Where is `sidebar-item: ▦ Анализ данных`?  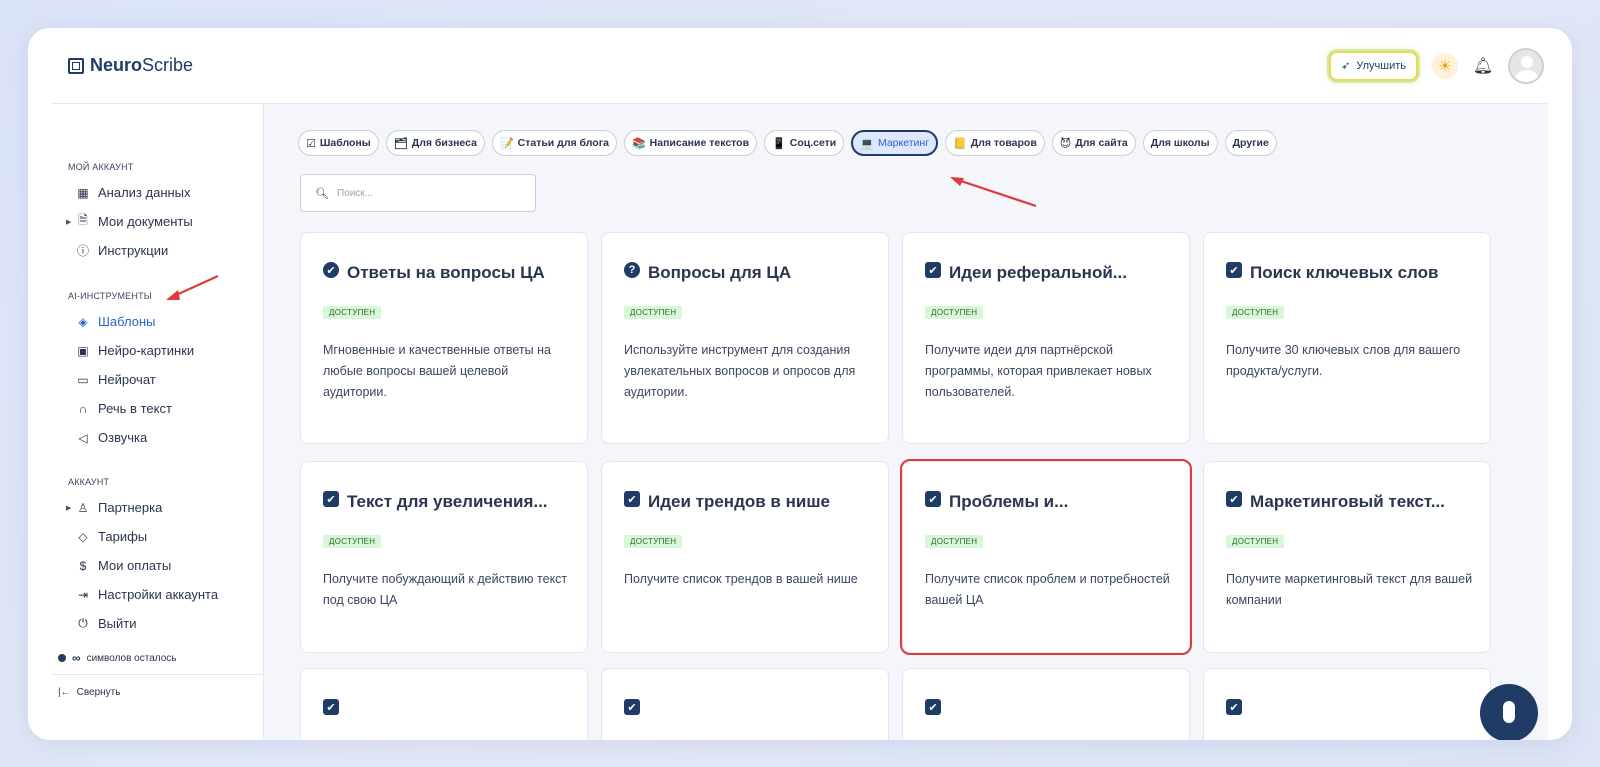 sidebar-item: ▦ Анализ данных is located at coordinates (157, 192).